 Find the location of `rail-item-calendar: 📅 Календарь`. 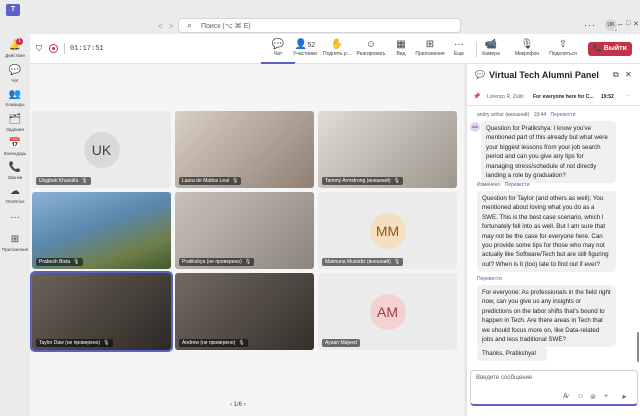

rail-item-calendar: 📅 Календарь is located at coordinates (15, 147).